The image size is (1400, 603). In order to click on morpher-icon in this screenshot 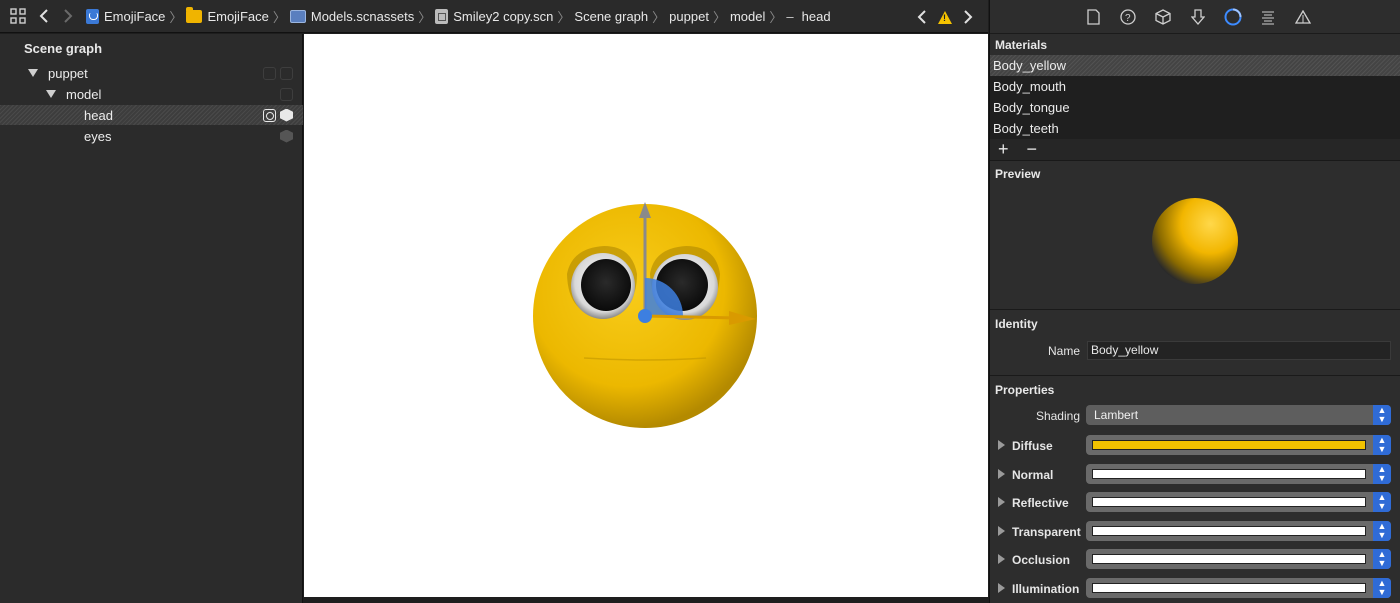, I will do `click(269, 115)`.